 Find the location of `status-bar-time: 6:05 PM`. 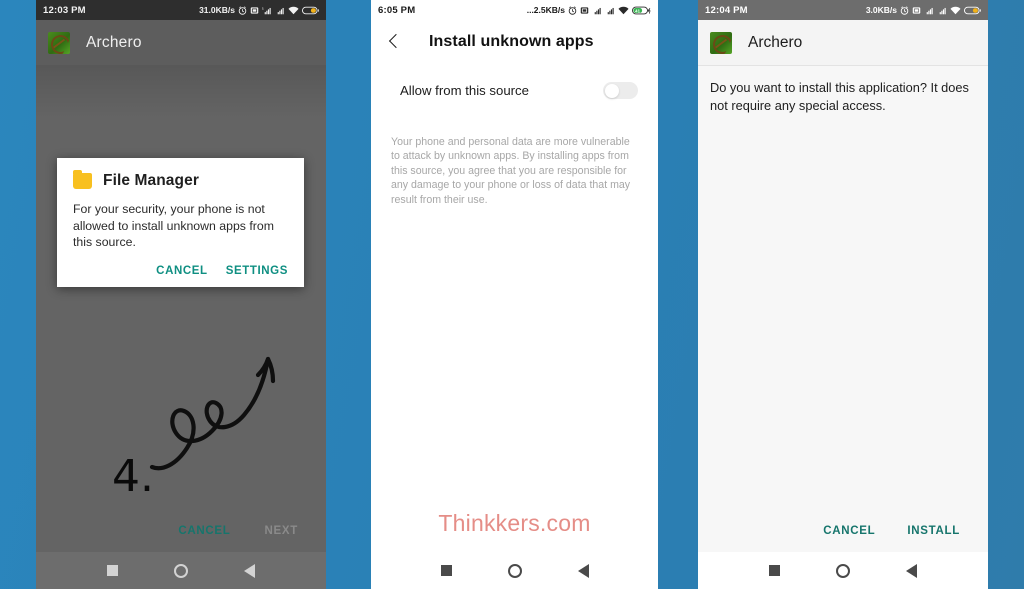

status-bar-time: 6:05 PM is located at coordinates (397, 10).